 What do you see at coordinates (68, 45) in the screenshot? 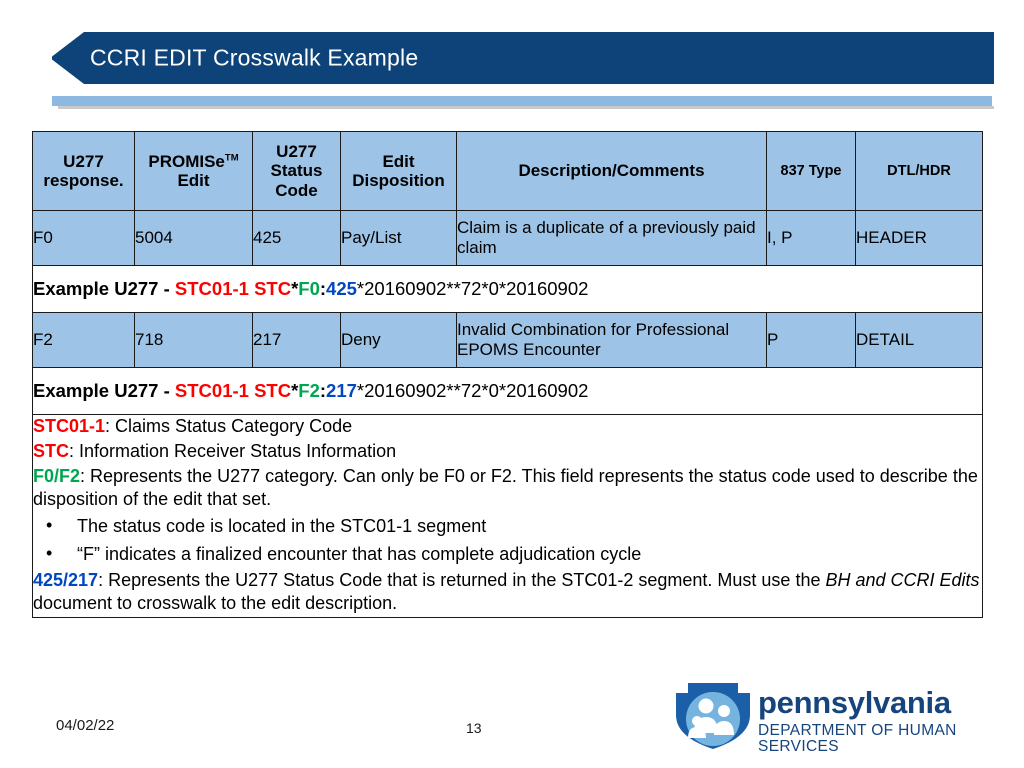
I see `banner-arrow-notch-top` at bounding box center [68, 45].